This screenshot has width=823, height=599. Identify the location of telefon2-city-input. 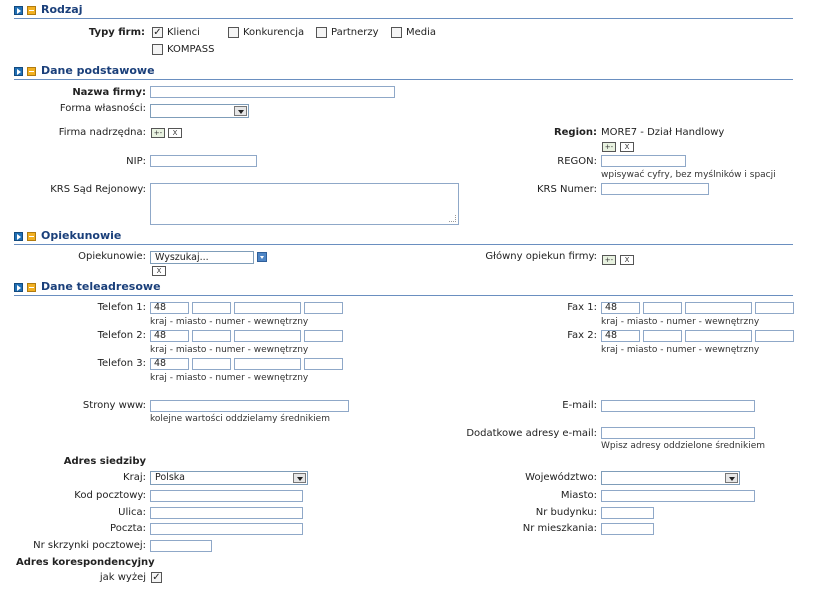
(211, 336).